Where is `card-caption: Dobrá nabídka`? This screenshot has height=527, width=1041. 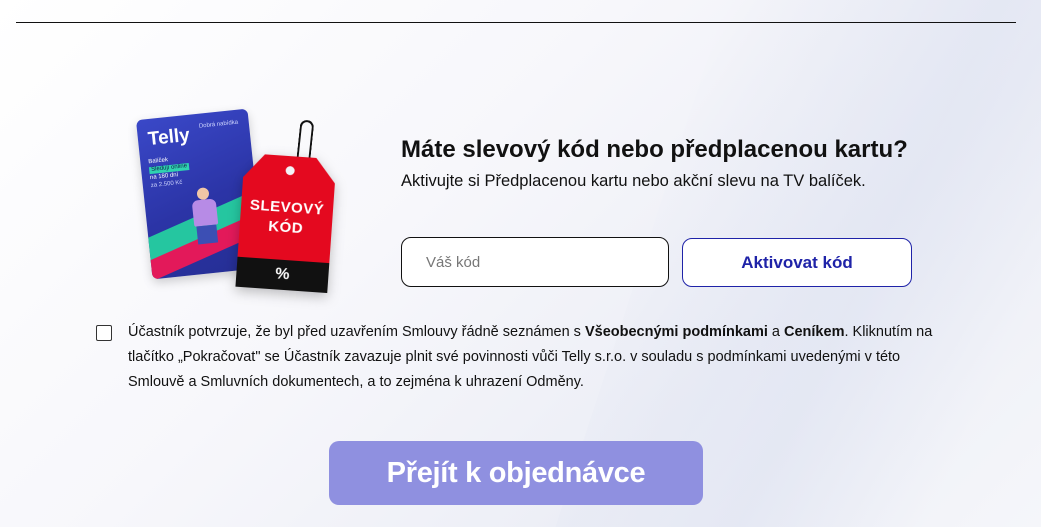
card-caption: Dobrá nabídka is located at coordinates (218, 124).